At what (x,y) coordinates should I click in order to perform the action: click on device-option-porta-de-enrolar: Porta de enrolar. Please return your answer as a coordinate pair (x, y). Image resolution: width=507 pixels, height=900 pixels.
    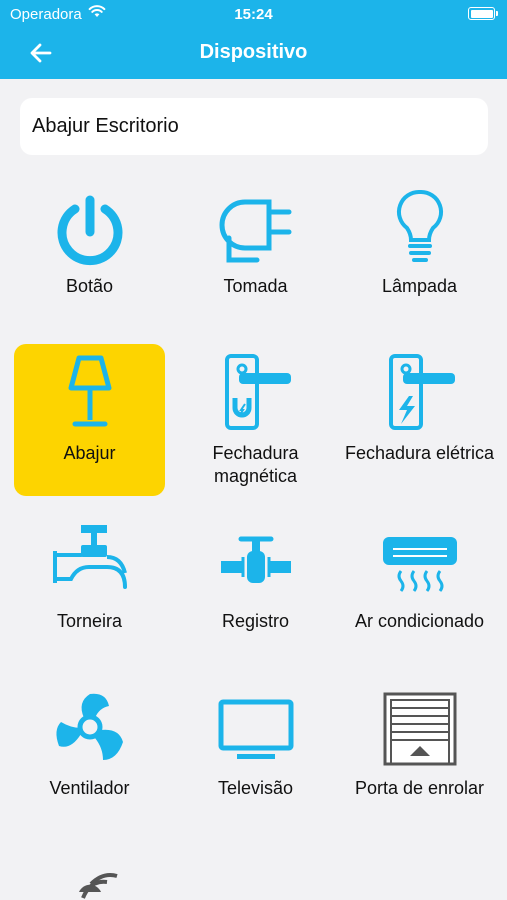
    Looking at the image, I should click on (419, 747).